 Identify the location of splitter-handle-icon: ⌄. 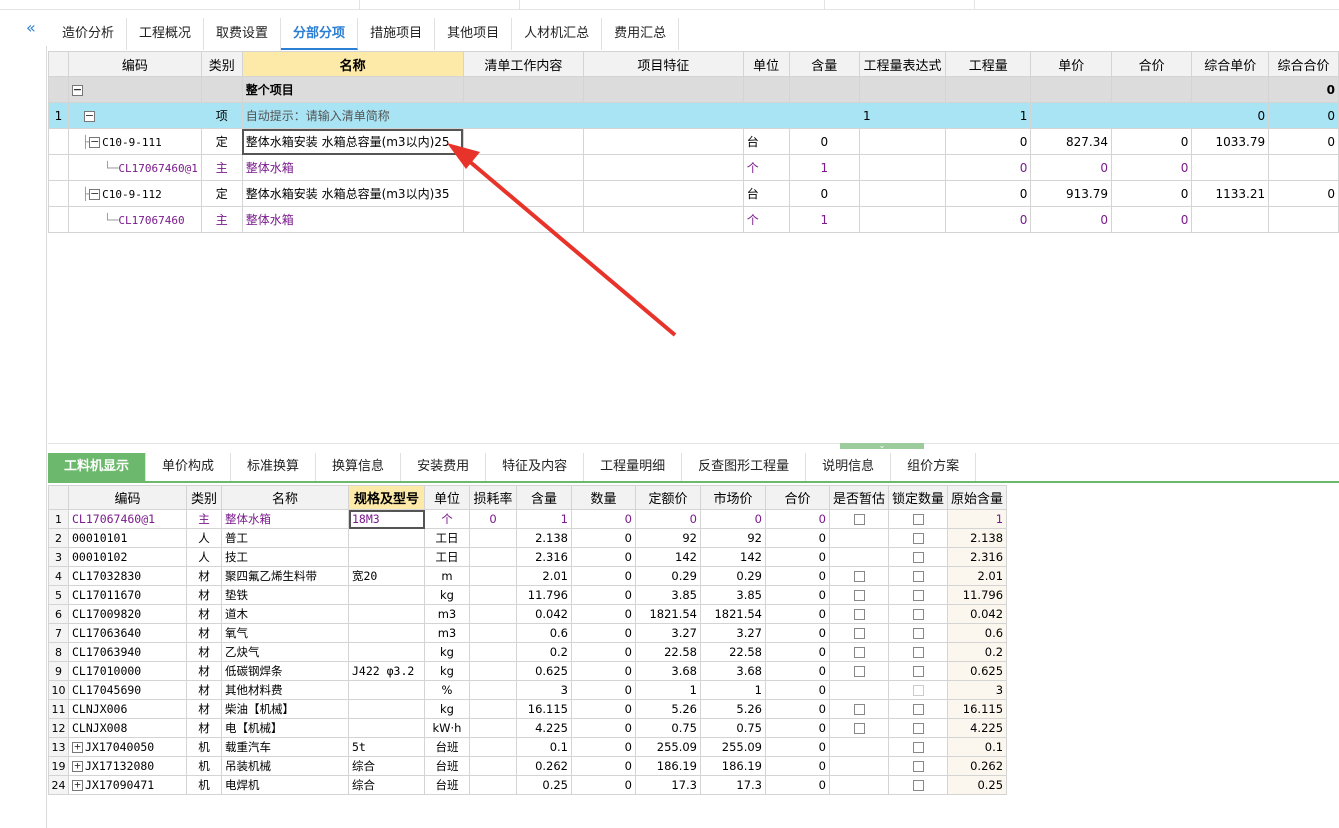
(882, 446).